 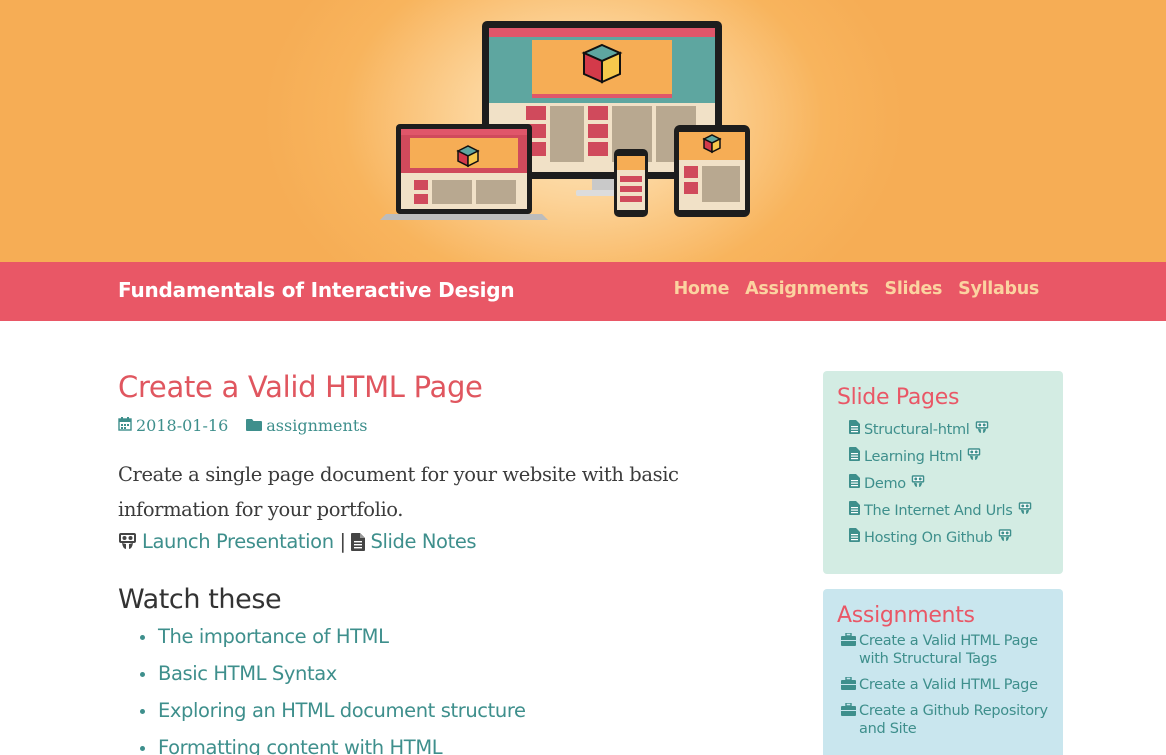 What do you see at coordinates (702, 289) in the screenshot?
I see `nav-home-link: Home` at bounding box center [702, 289].